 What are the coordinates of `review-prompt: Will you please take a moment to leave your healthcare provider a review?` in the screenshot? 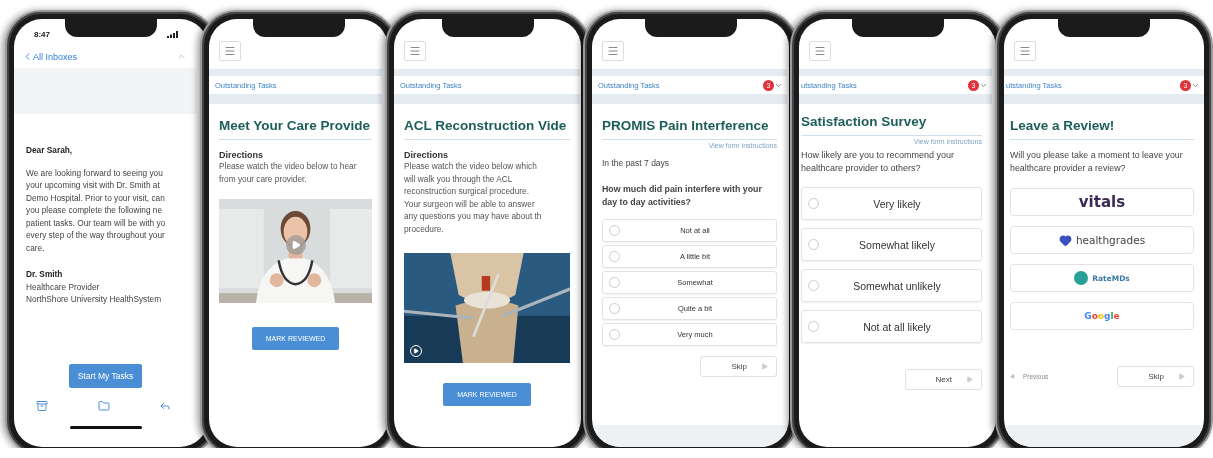 It's located at (1097, 161).